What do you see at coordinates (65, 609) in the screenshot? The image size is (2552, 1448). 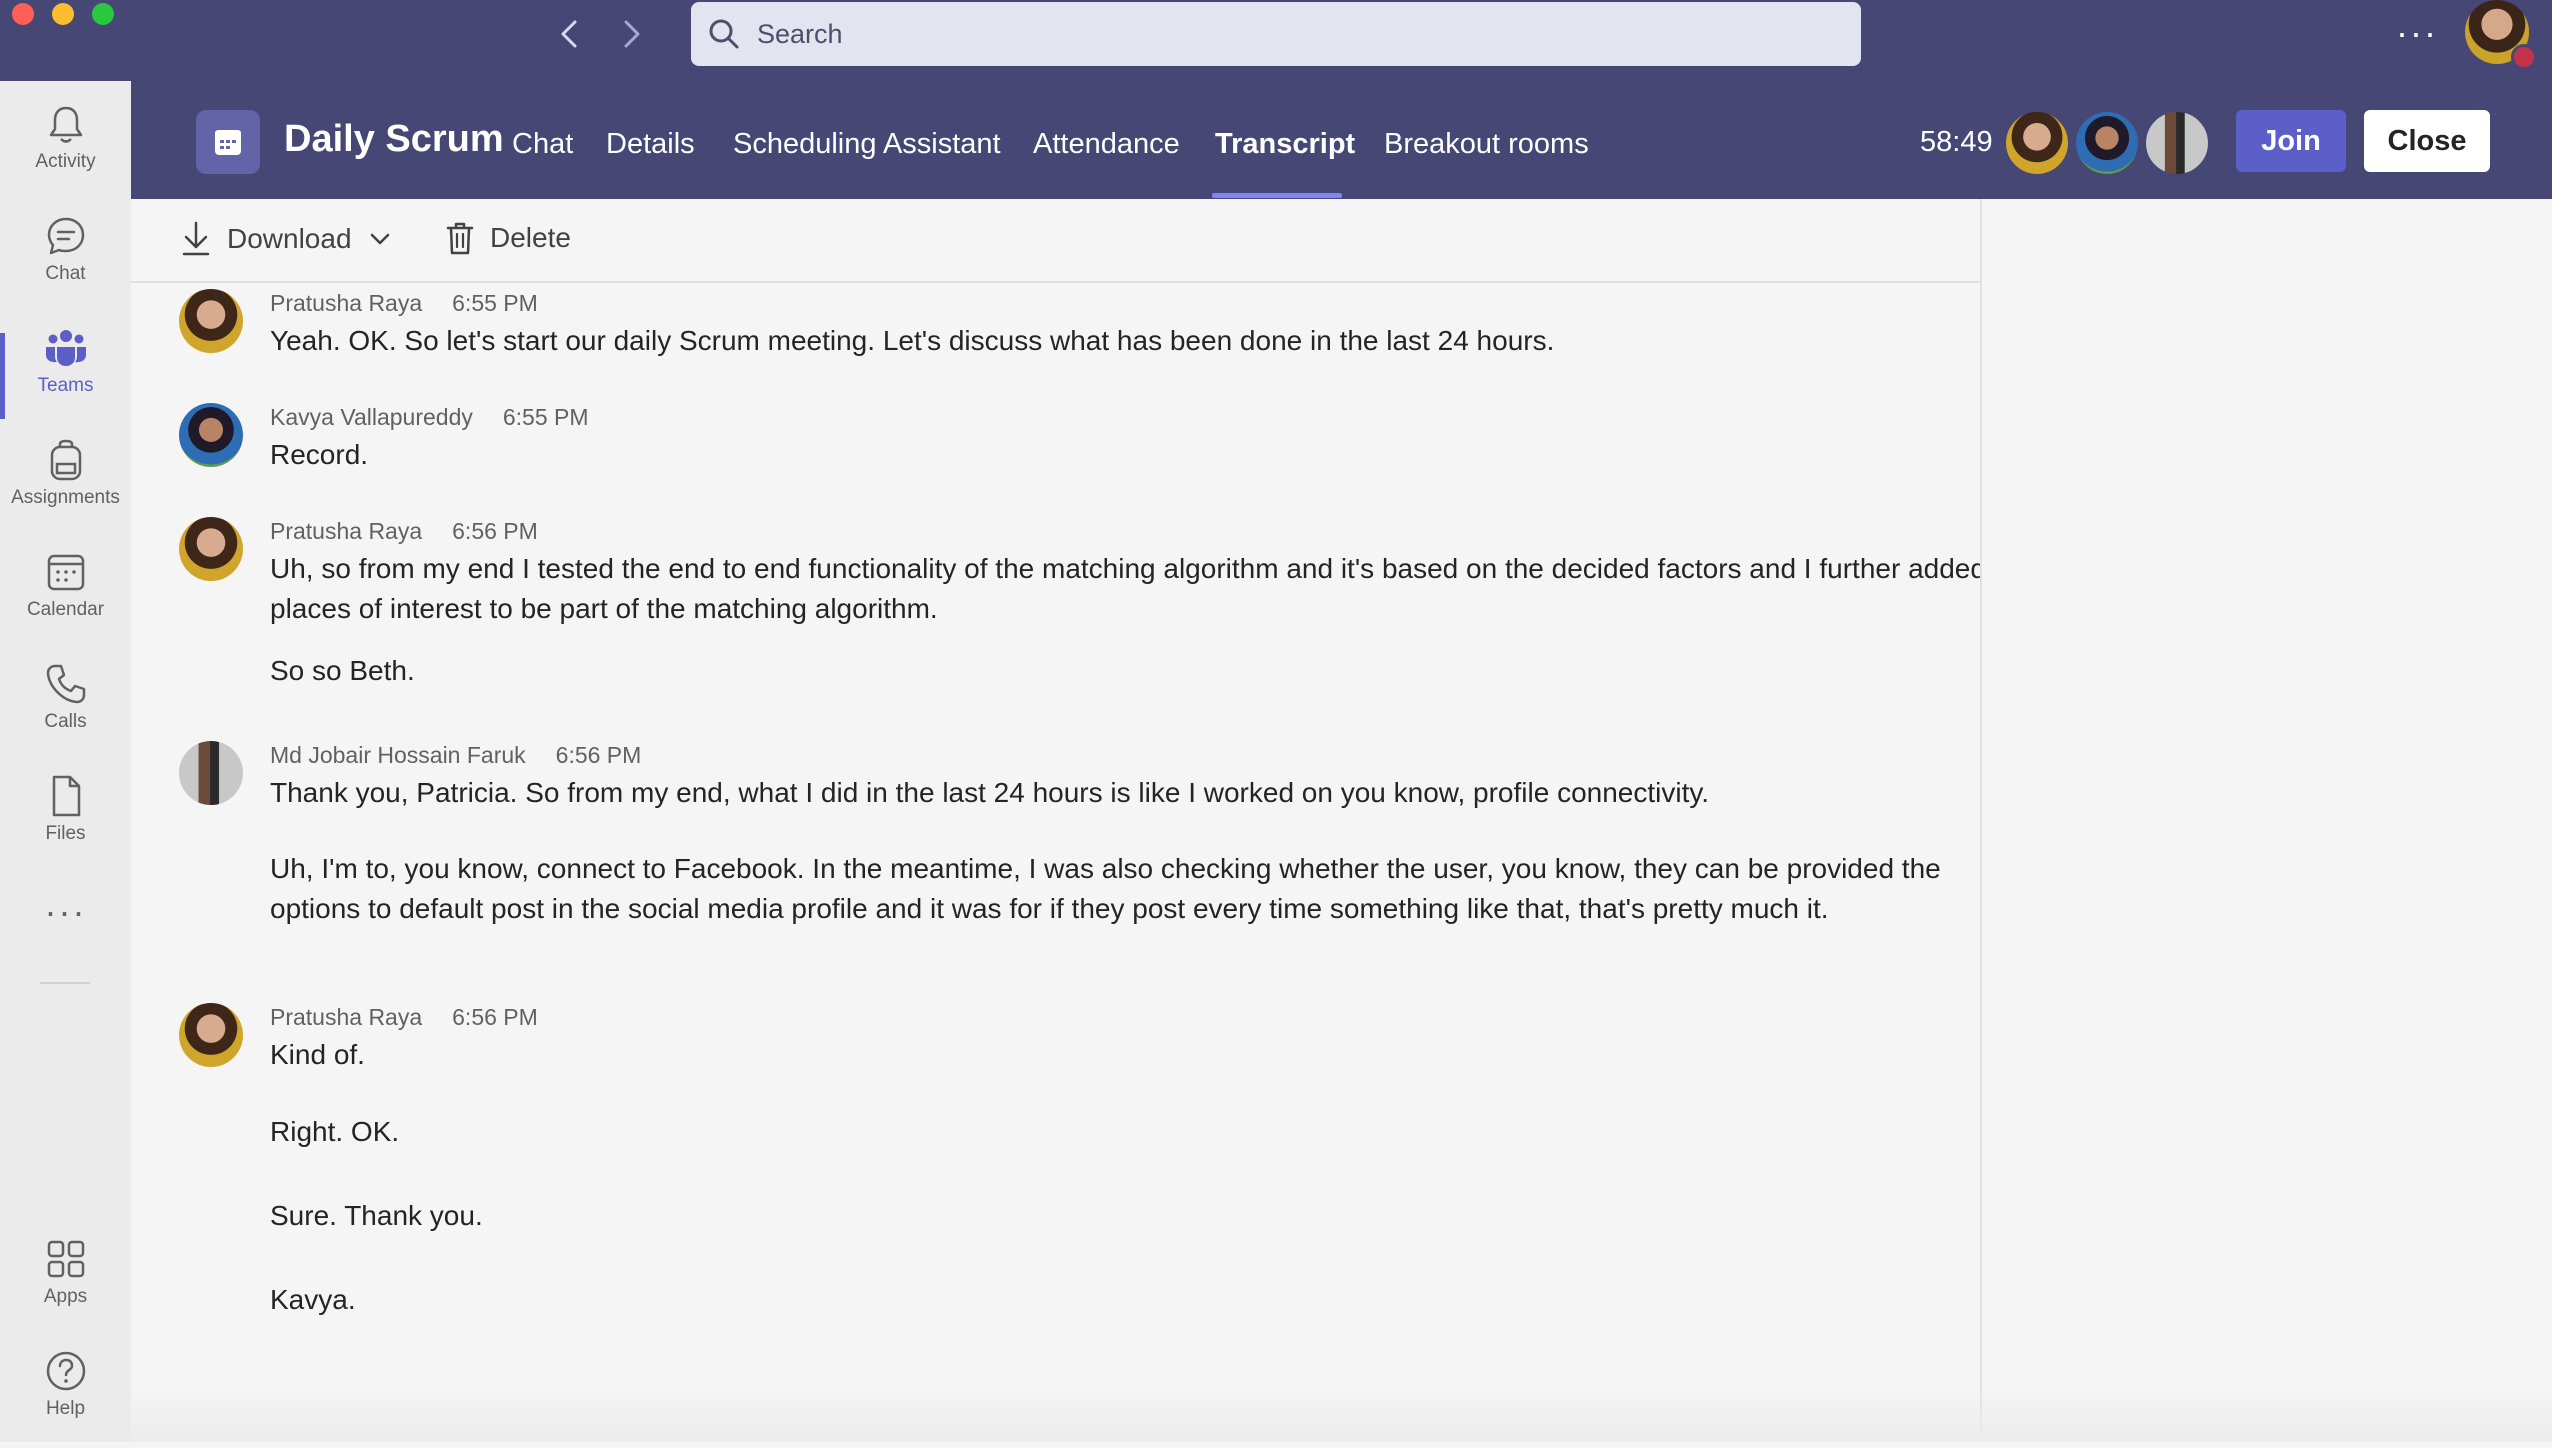 I see `rail-label: Calendar` at bounding box center [65, 609].